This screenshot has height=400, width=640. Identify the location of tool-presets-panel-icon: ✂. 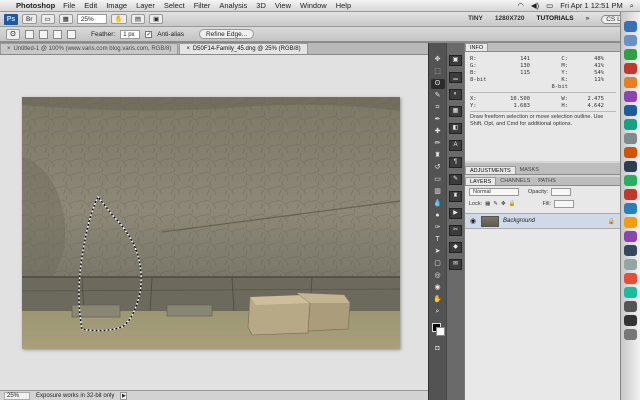
(455, 230).